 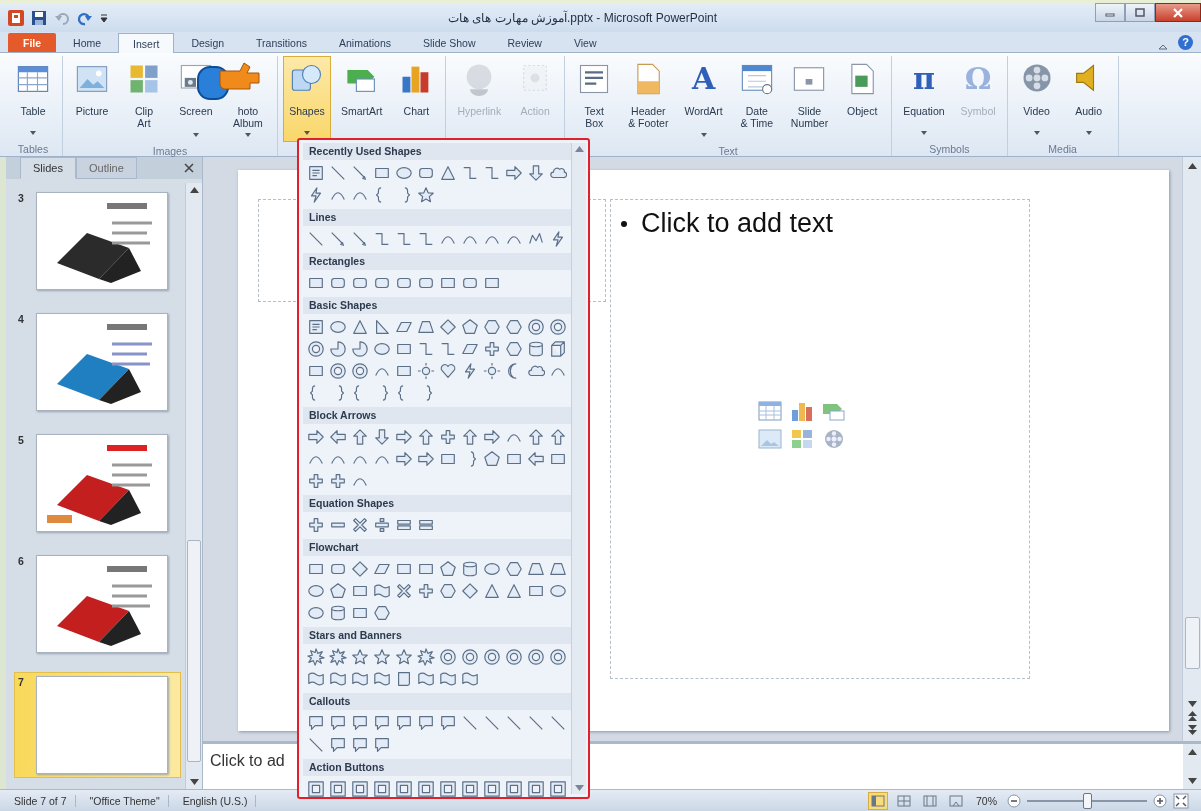 What do you see at coordinates (862, 100) in the screenshot?
I see `ribbon-button: Object` at bounding box center [862, 100].